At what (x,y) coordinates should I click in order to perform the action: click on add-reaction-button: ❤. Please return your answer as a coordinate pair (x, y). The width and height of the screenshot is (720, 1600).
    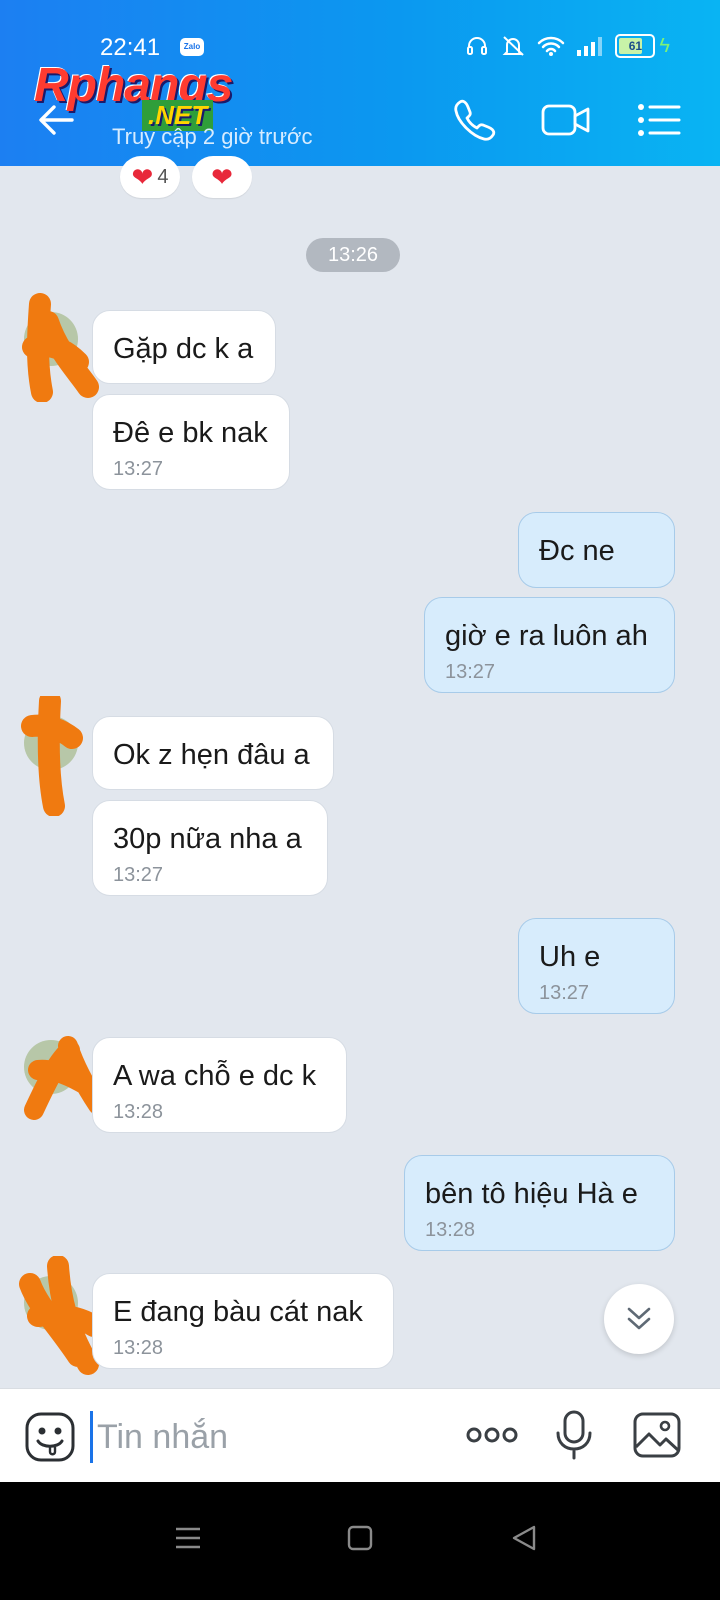
    Looking at the image, I should click on (222, 177).